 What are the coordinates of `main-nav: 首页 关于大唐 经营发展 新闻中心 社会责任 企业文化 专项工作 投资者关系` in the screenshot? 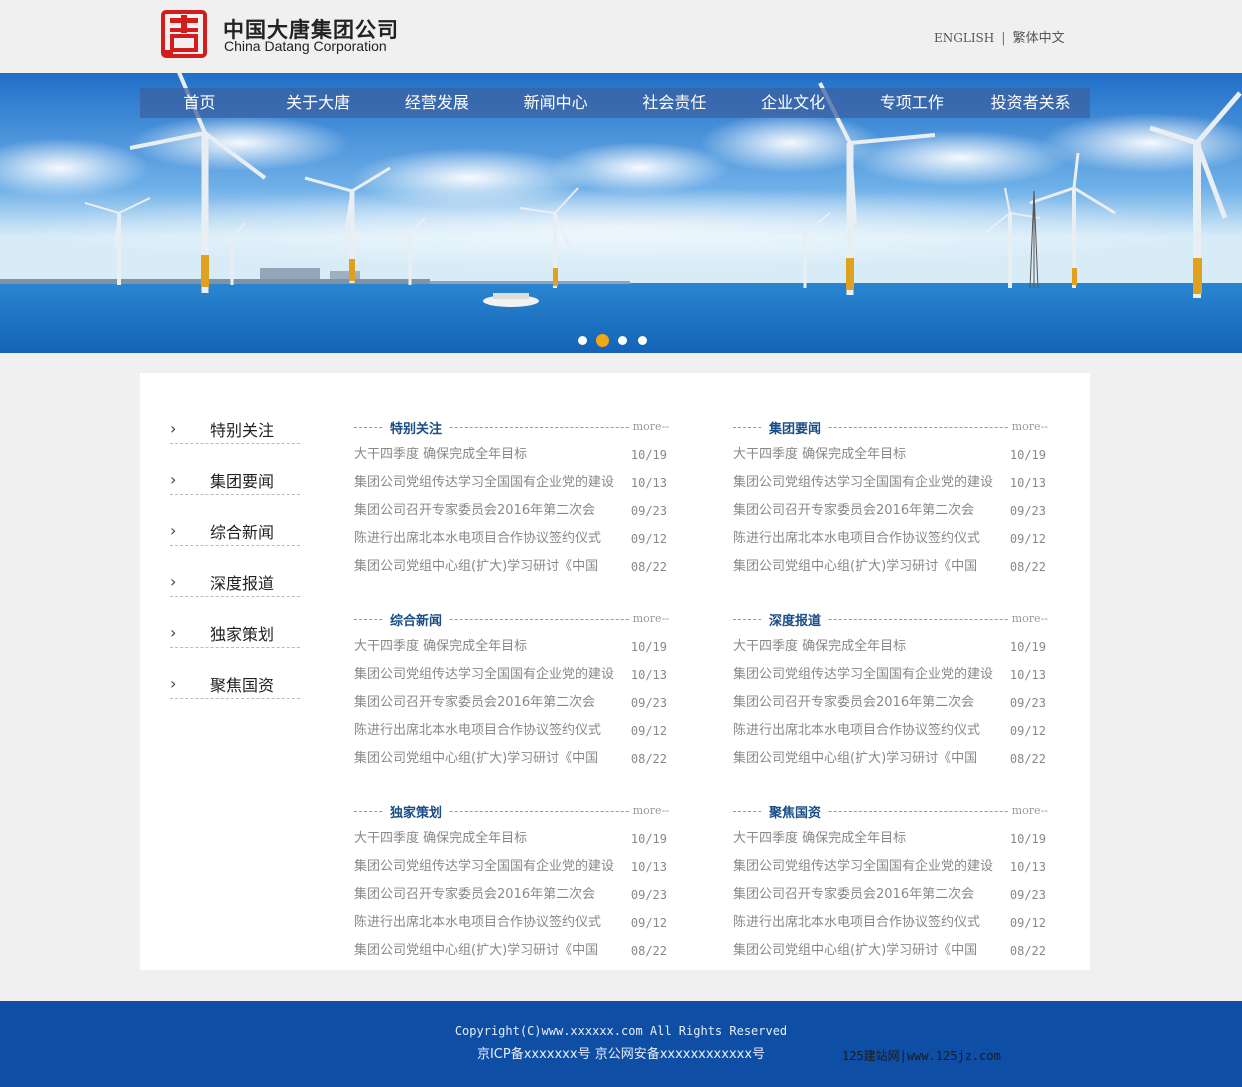 It's located at (615, 103).